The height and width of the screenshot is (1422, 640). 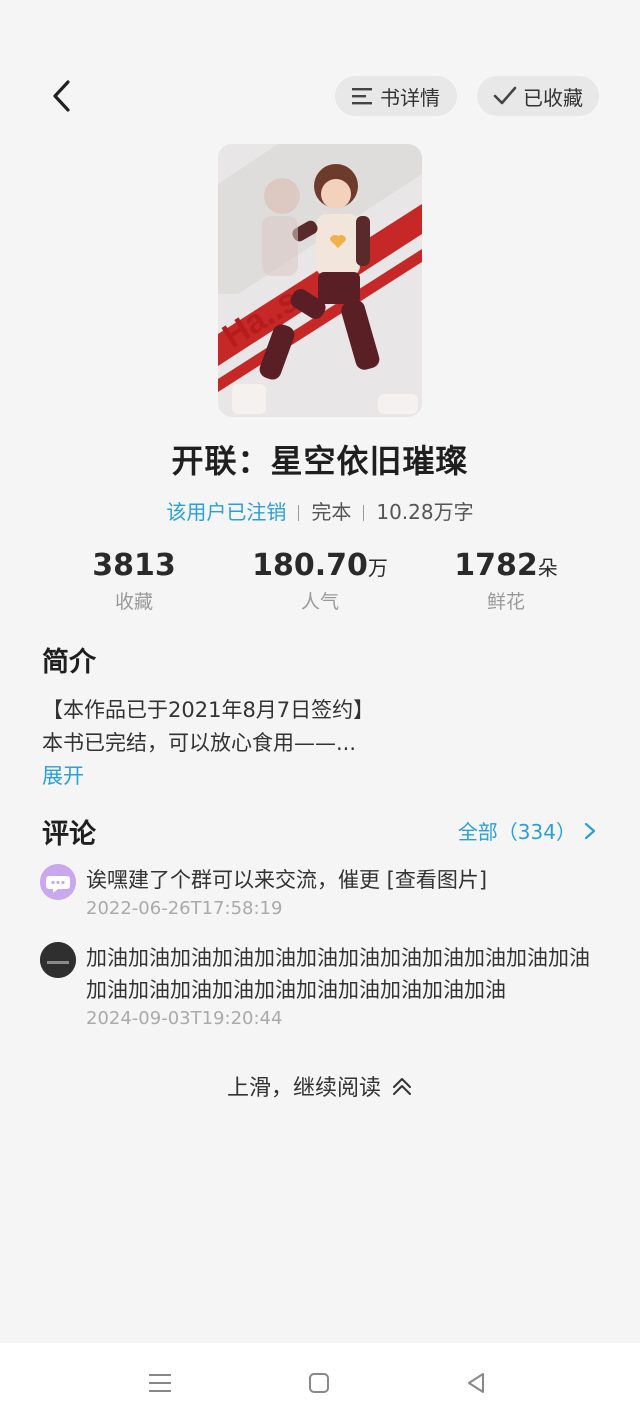 What do you see at coordinates (226, 512) in the screenshot?
I see `author-link: 该用户已注销` at bounding box center [226, 512].